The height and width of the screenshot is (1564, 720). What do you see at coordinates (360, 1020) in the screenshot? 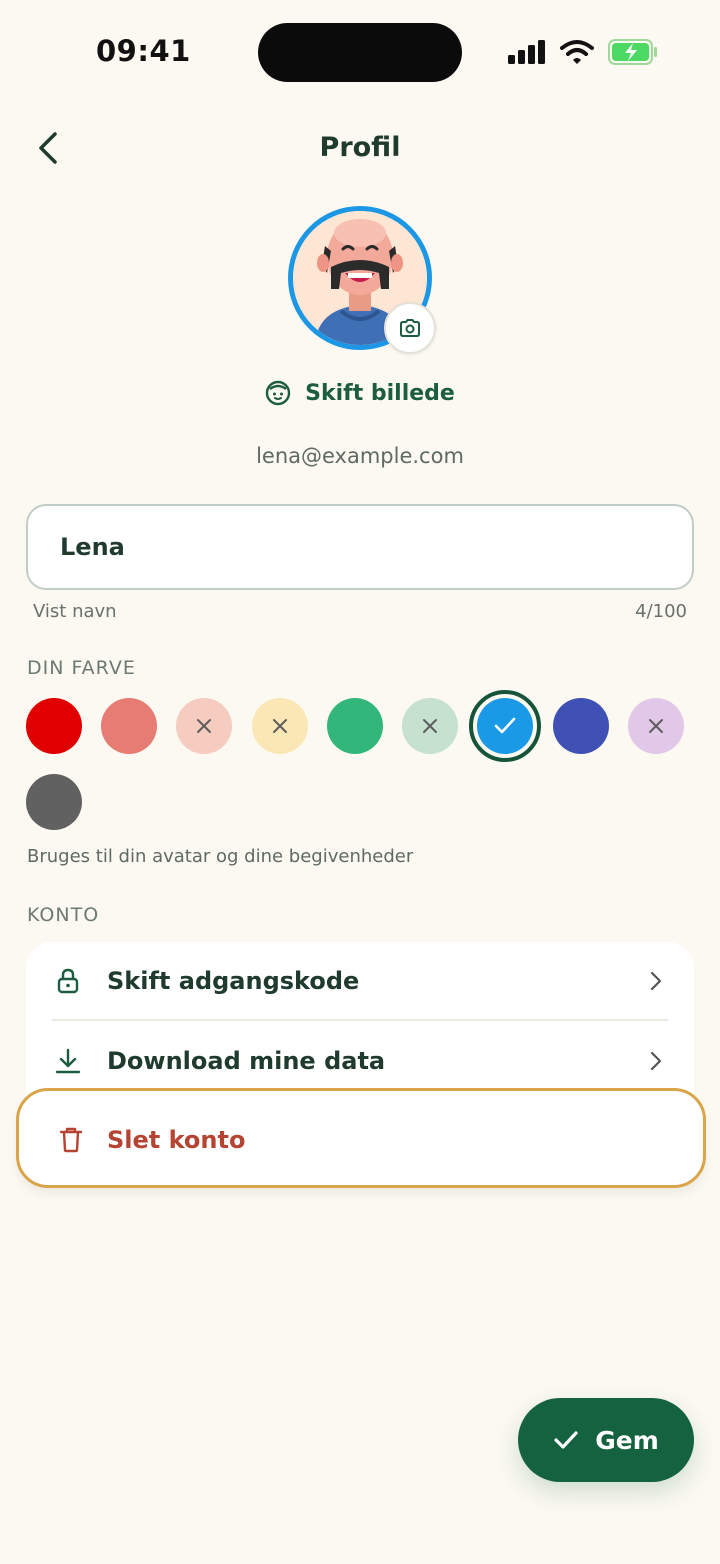
I see `divider` at bounding box center [360, 1020].